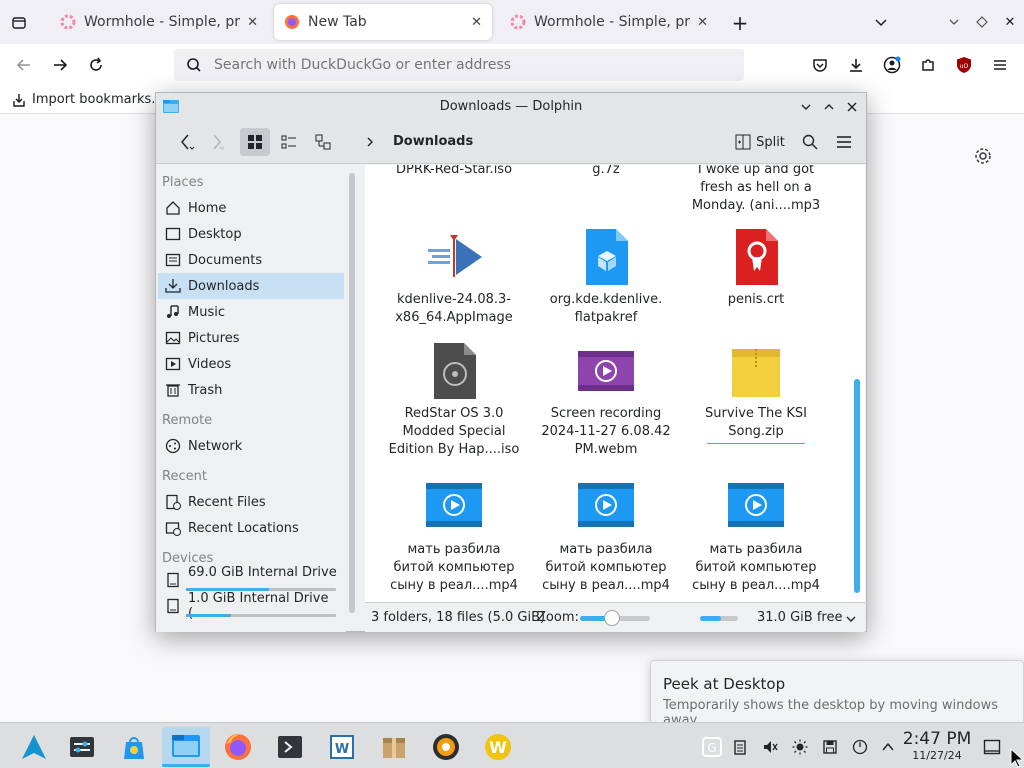 Image resolution: width=1024 pixels, height=768 pixels. What do you see at coordinates (159, 22) in the screenshot?
I see `tab-wormhole-1: Wormhole - Simple, privat ✕` at bounding box center [159, 22].